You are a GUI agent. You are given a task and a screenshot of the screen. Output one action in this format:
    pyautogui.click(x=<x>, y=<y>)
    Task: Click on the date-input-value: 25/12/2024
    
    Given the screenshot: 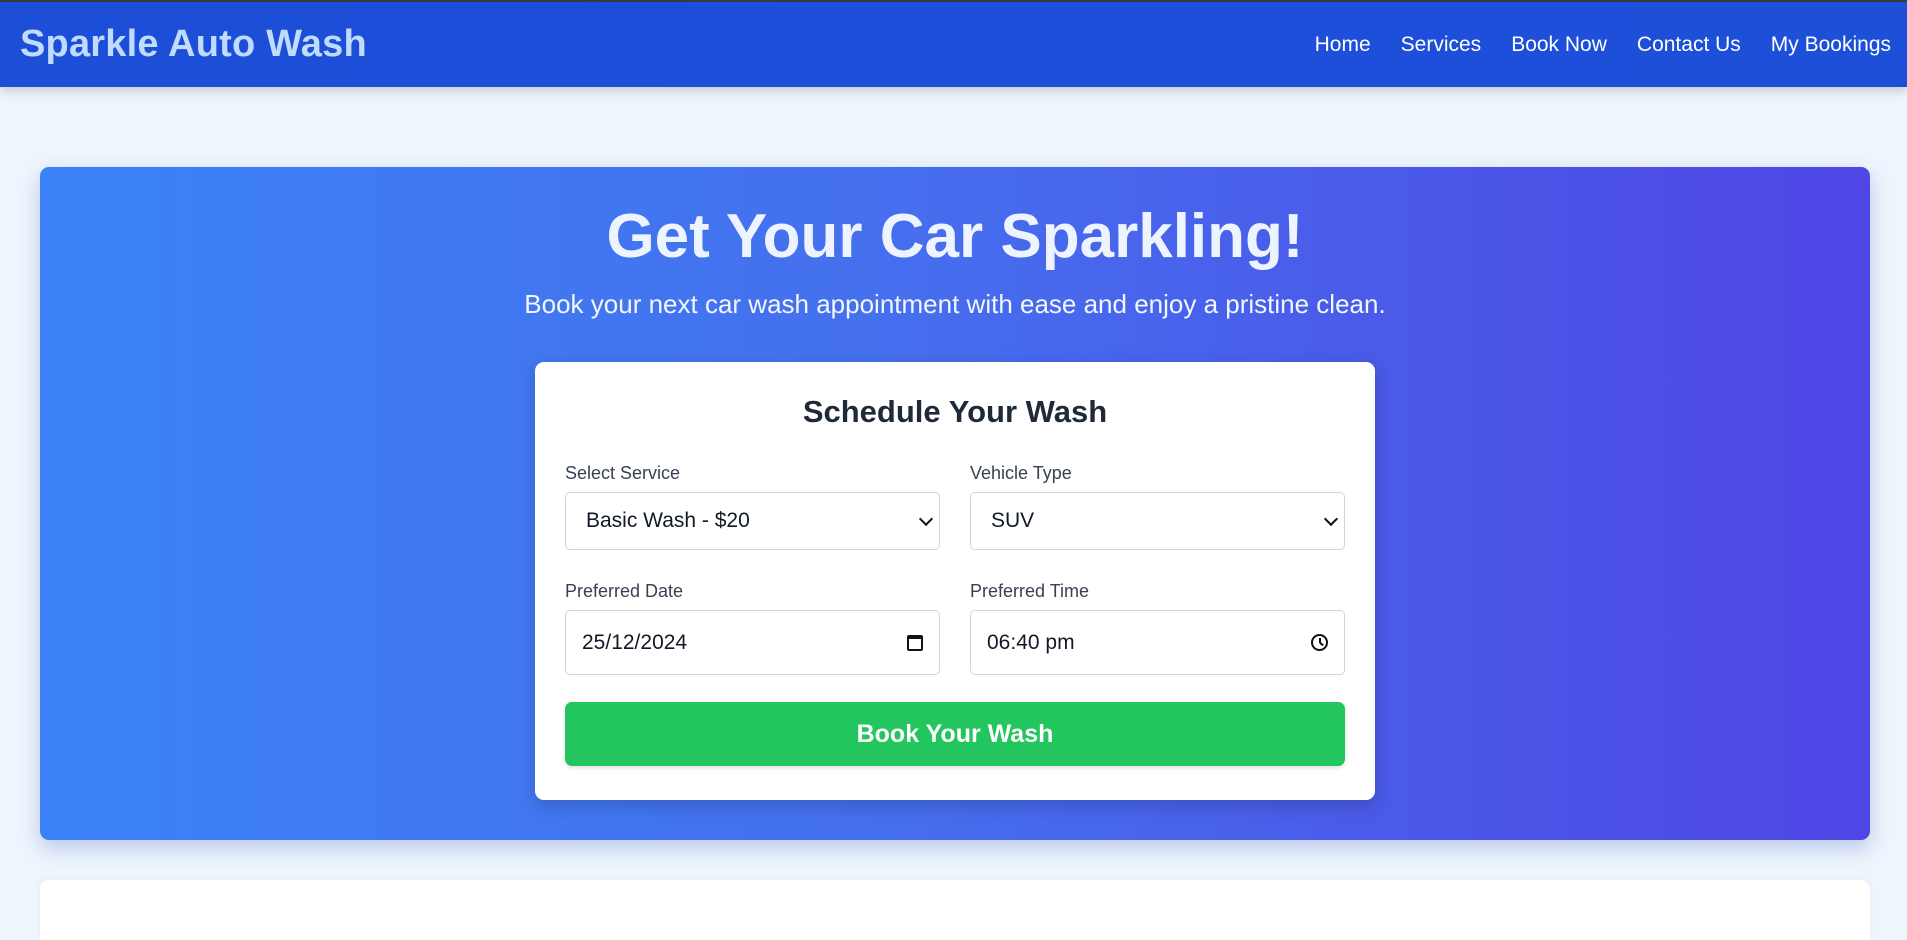 What is the action you would take?
    pyautogui.click(x=635, y=642)
    